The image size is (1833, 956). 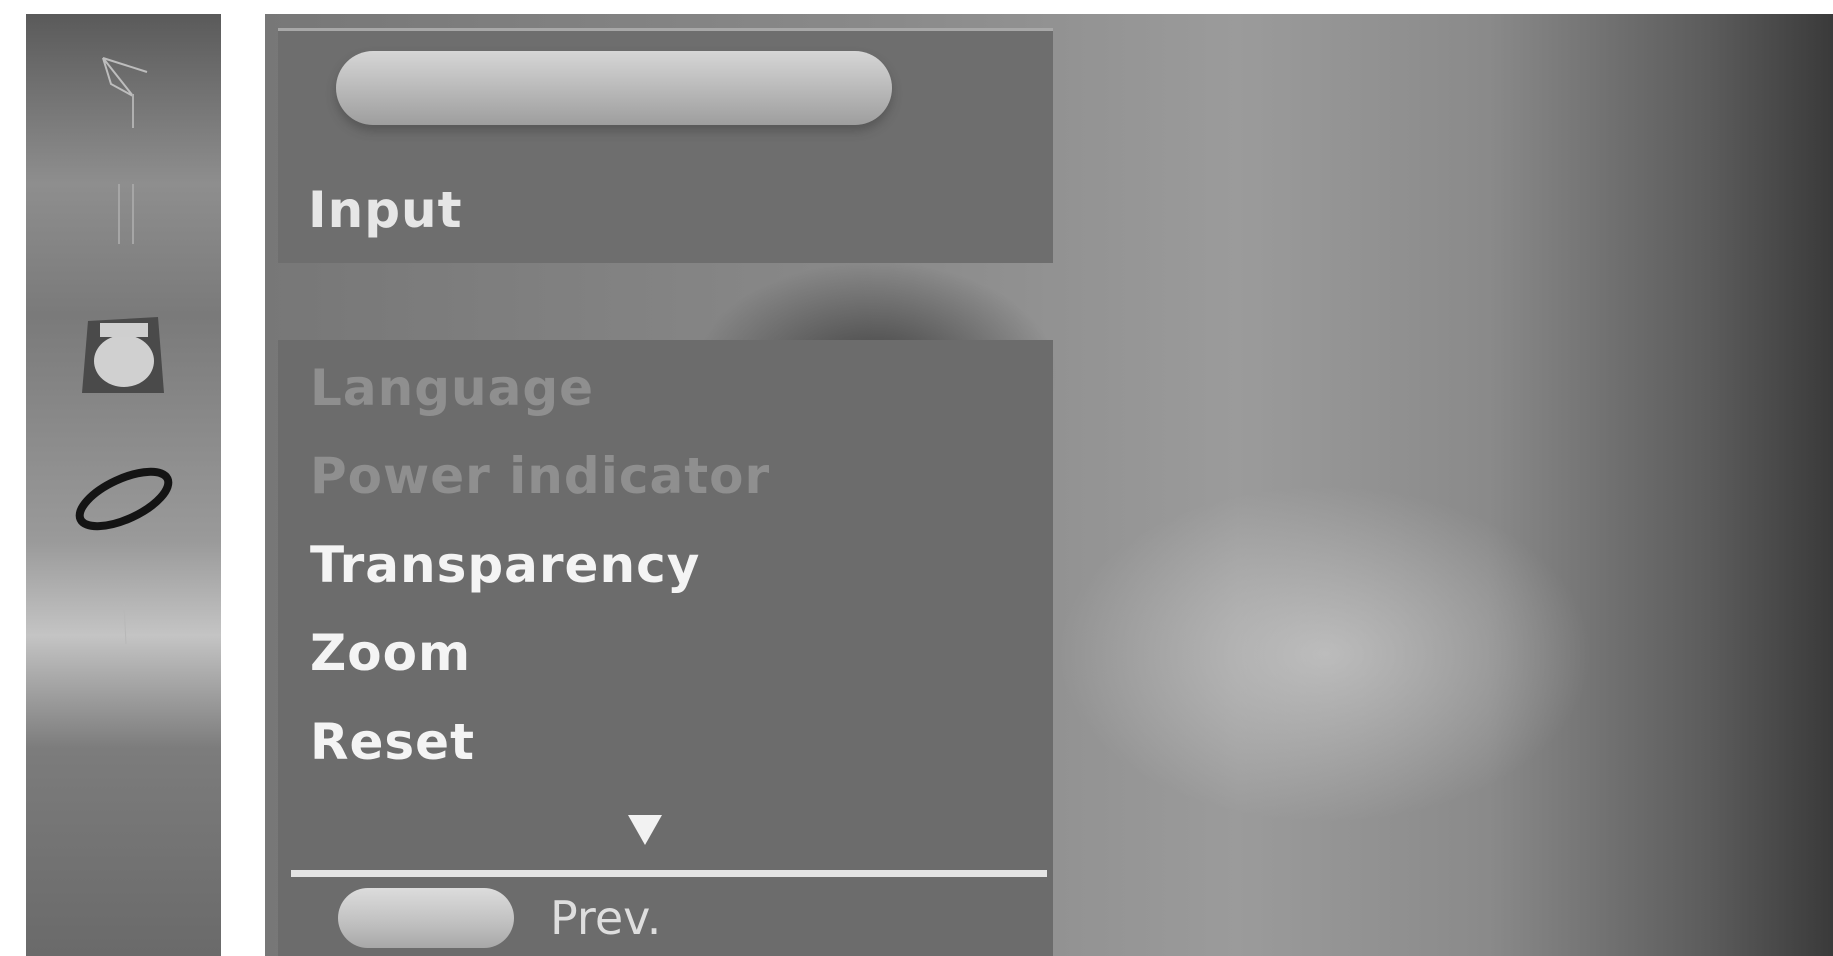 What do you see at coordinates (123, 624) in the screenshot?
I see `faint-glyph-icon` at bounding box center [123, 624].